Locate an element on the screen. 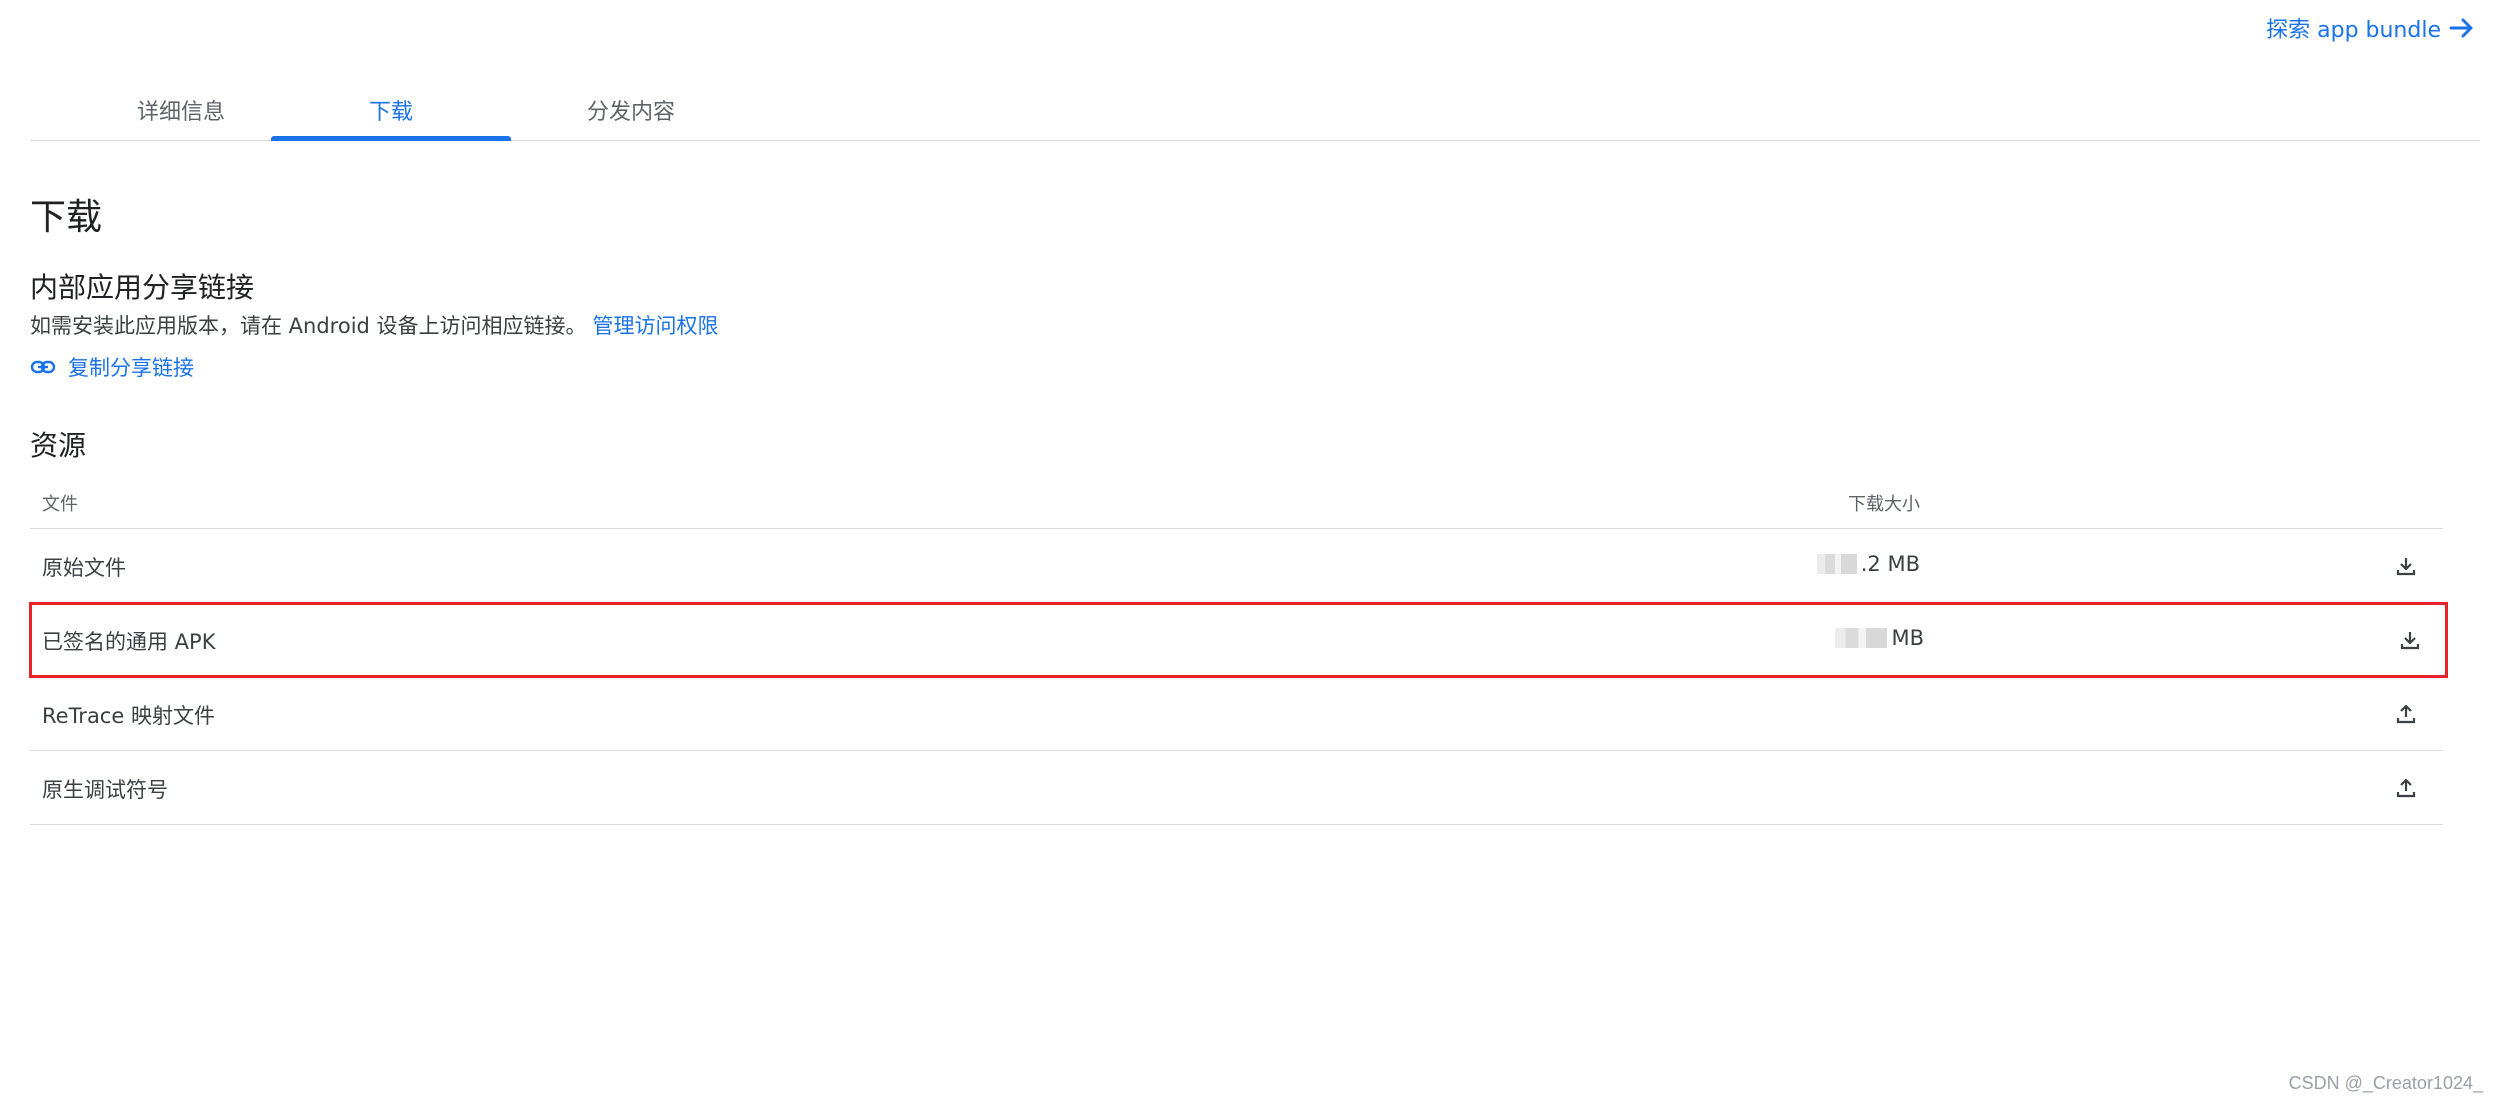 This screenshot has height=1102, width=2497. row-file-size: MB is located at coordinates (1879, 638).